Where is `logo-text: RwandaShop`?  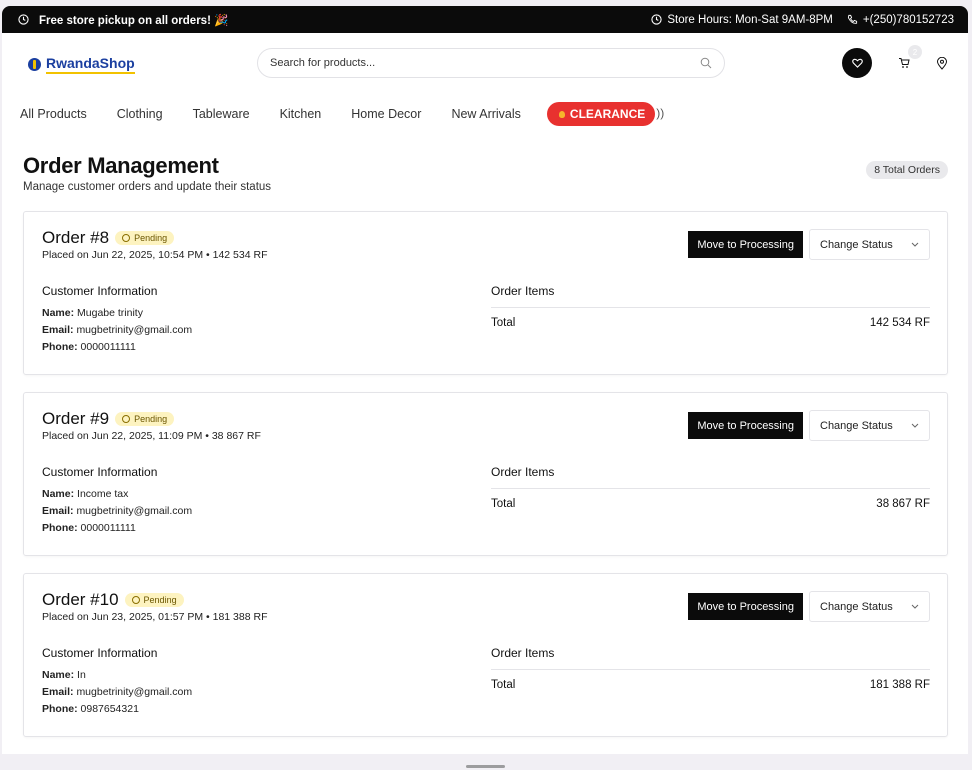 logo-text: RwandaShop is located at coordinates (90, 64).